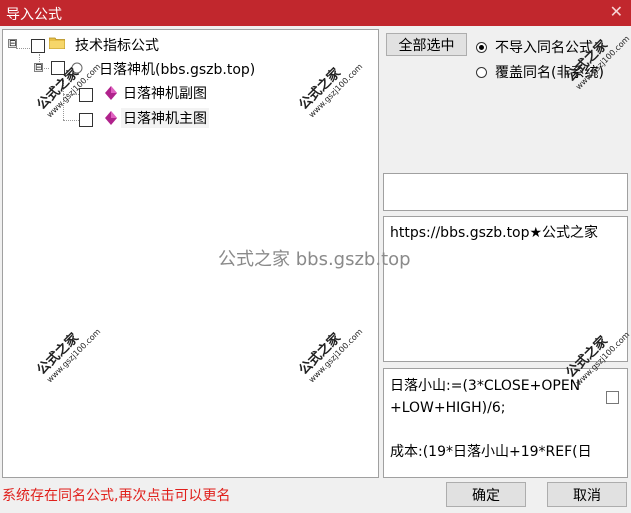  Describe the element at coordinates (58, 68) in the screenshot. I see `checkbox-group` at that location.